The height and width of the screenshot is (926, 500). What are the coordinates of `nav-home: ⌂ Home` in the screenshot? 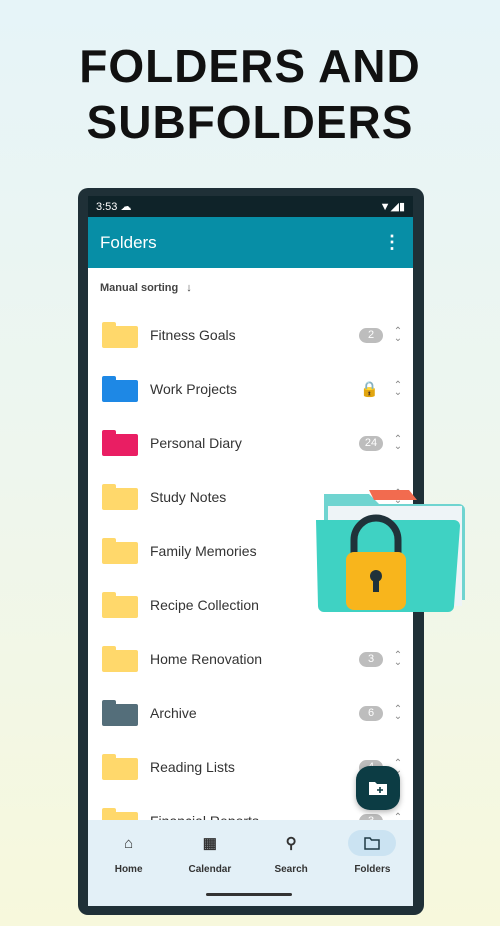 It's located at (128, 868).